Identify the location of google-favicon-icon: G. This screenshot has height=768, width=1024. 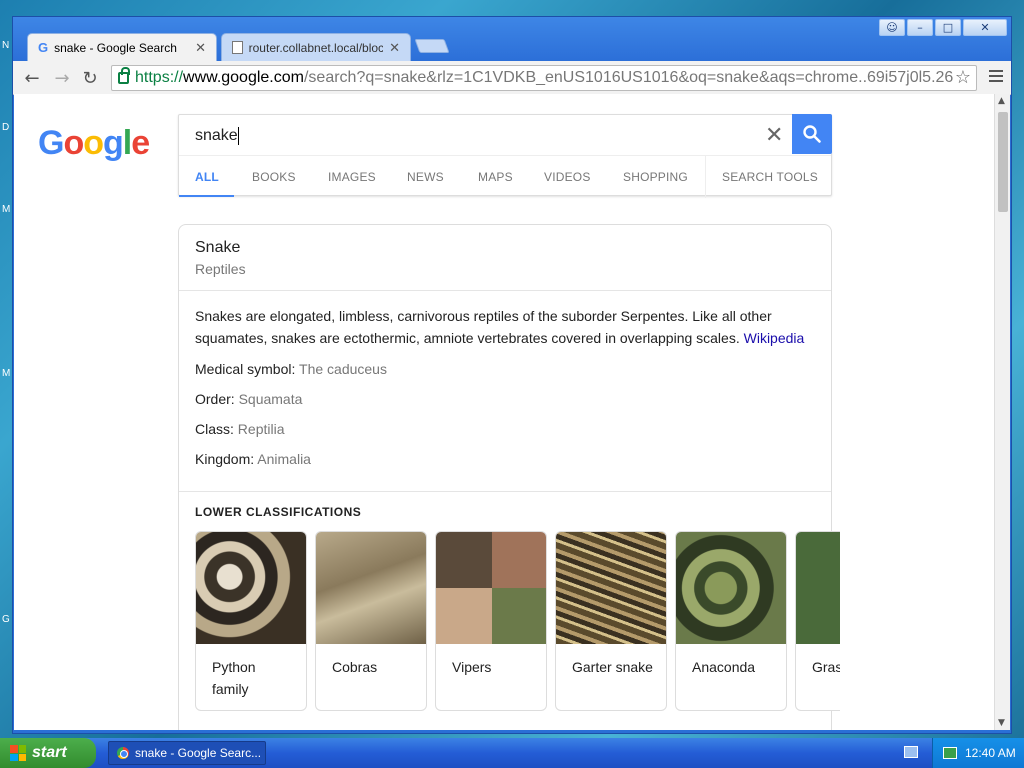
(43, 47).